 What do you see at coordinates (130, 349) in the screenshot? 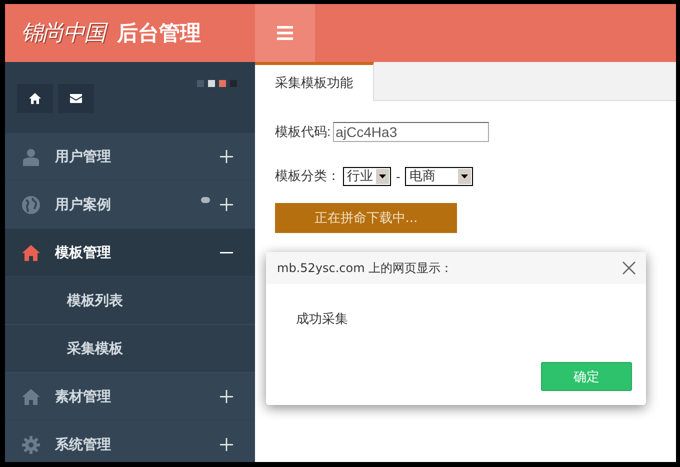
I see `submenu-item: 采集模板` at bounding box center [130, 349].